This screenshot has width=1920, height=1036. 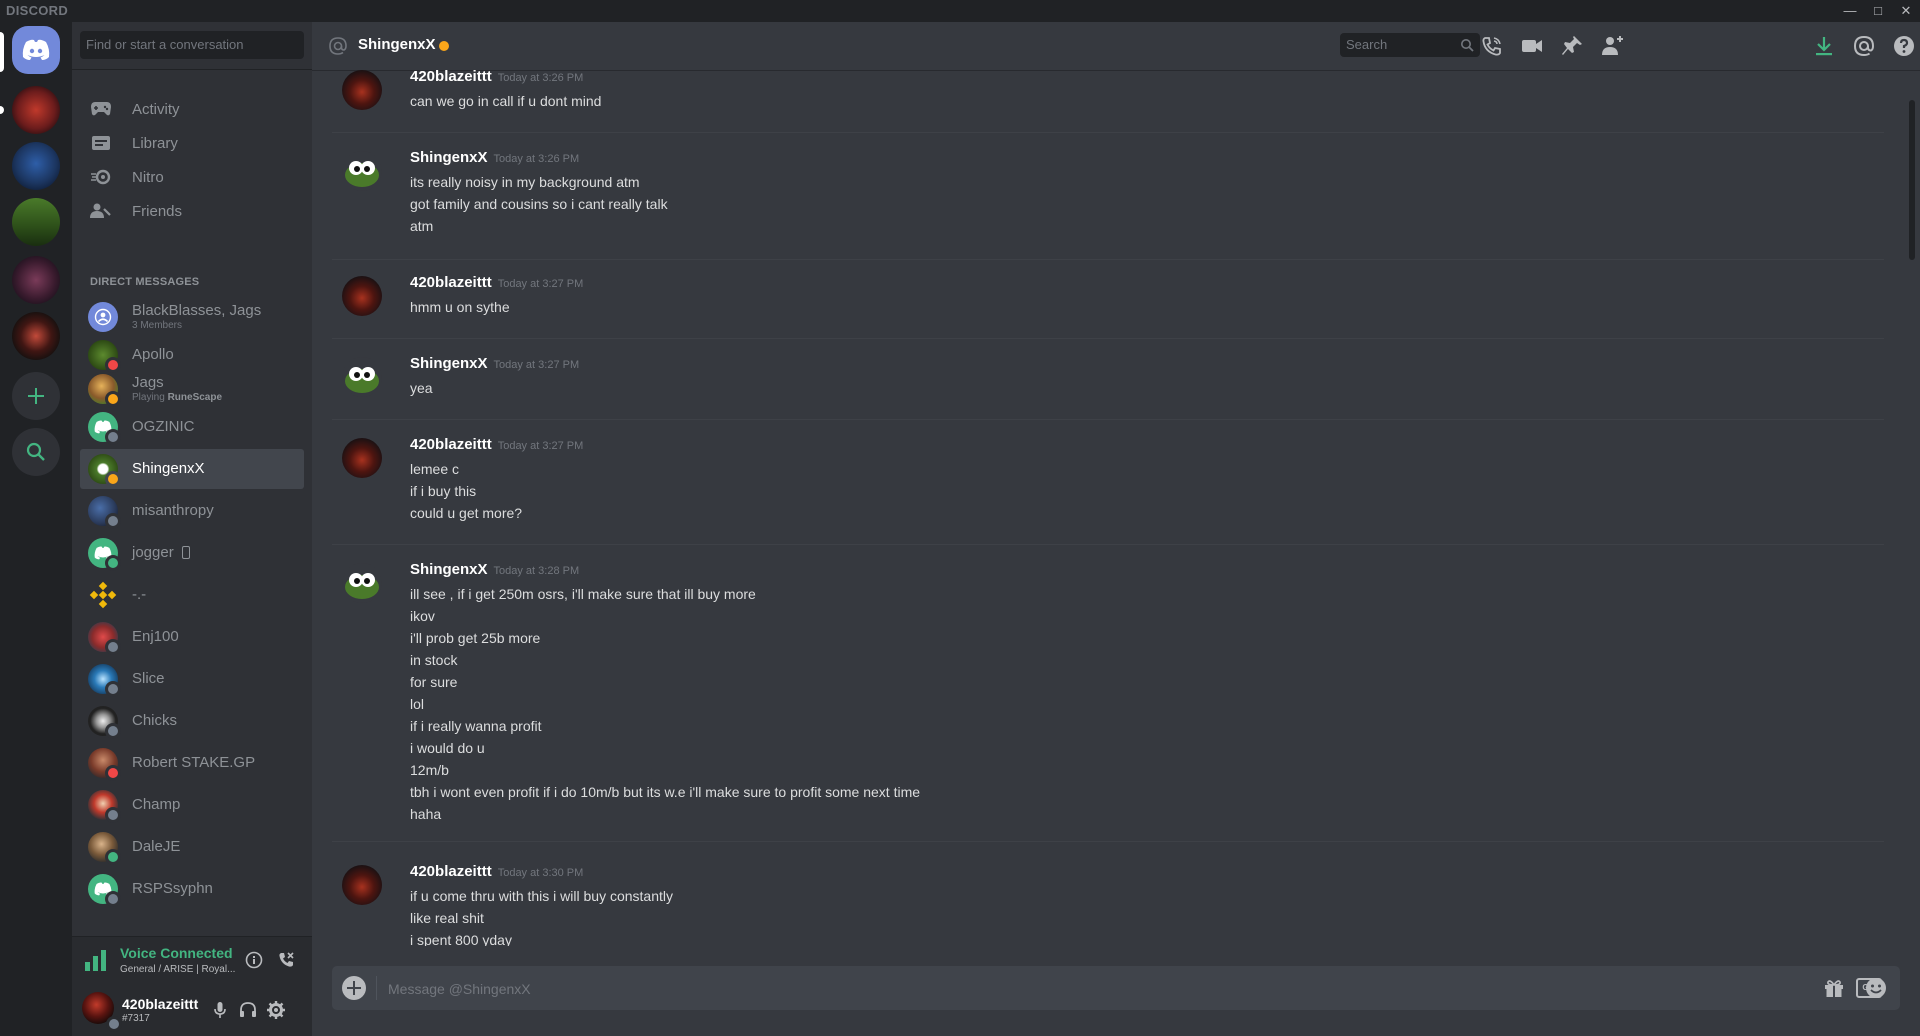 I want to click on microphone-icon, so click(x=220, y=1010).